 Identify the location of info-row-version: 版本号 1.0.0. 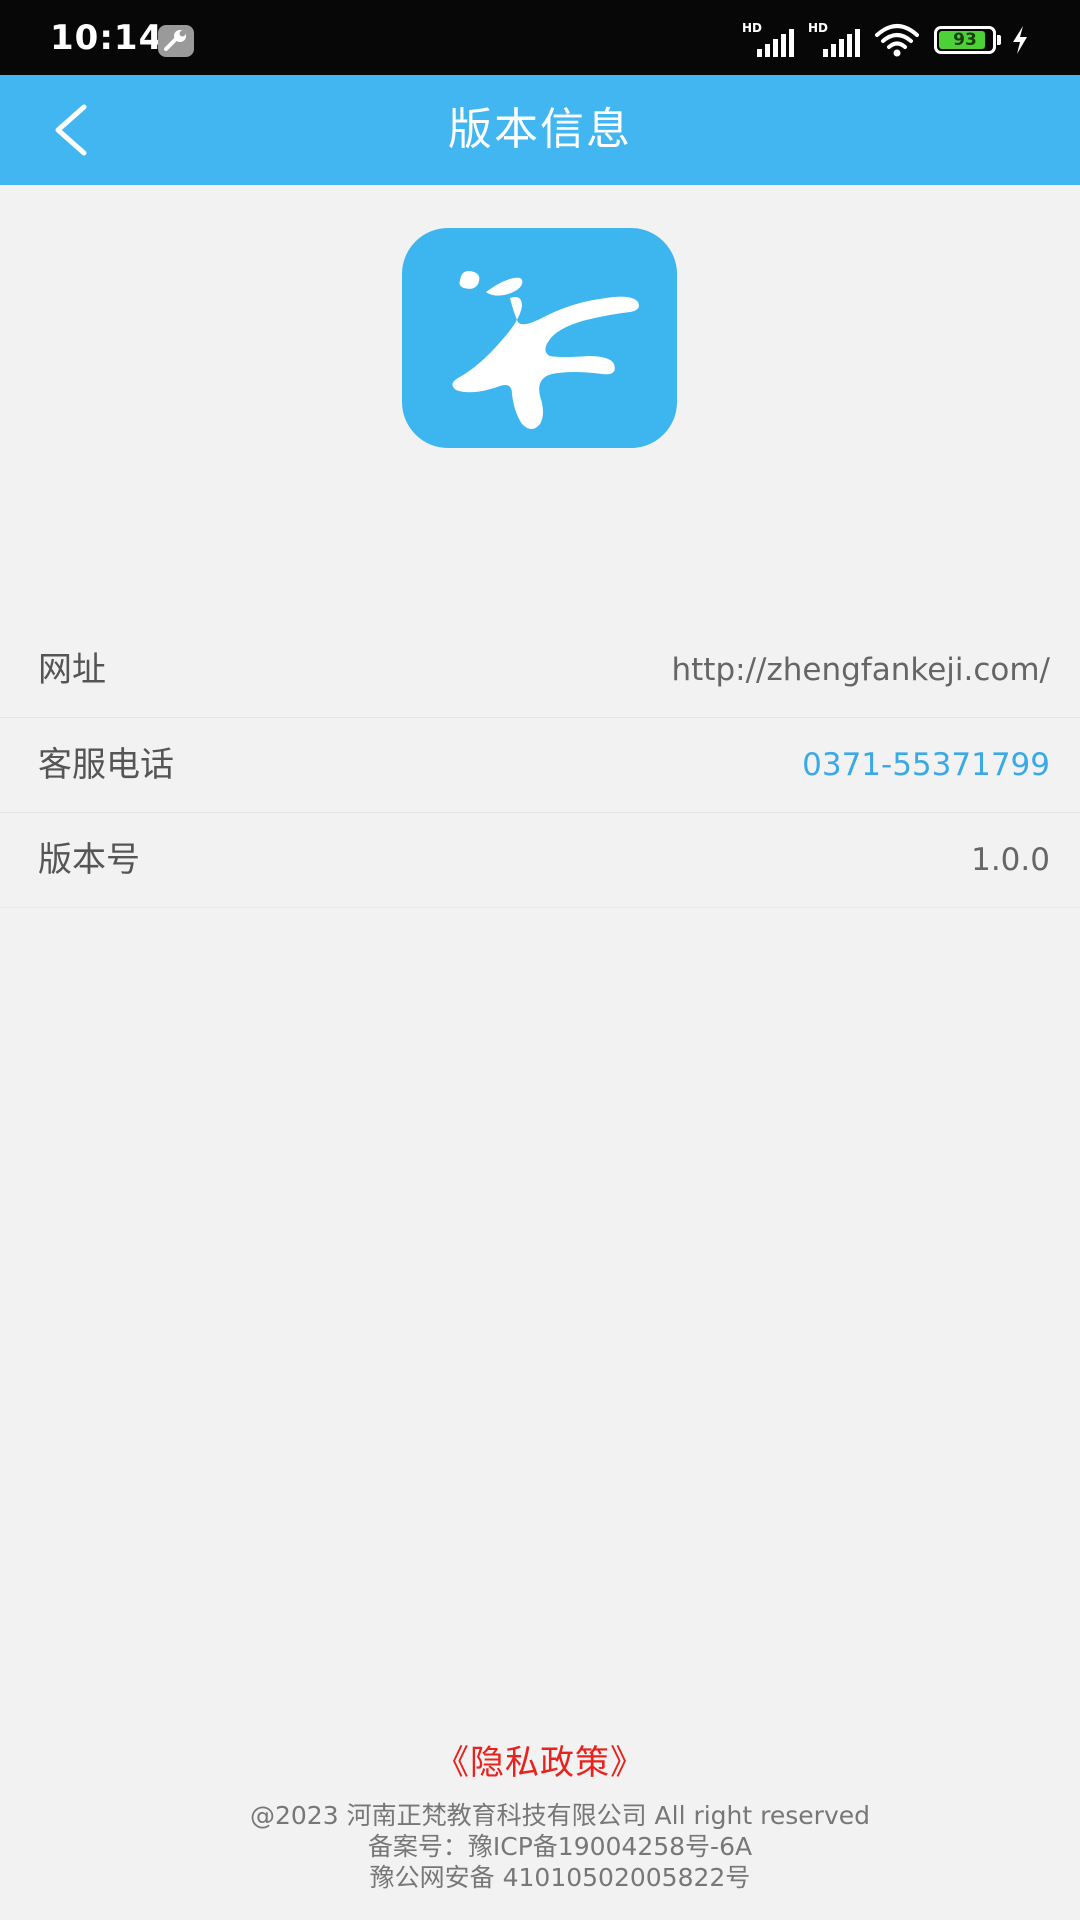
(540, 860).